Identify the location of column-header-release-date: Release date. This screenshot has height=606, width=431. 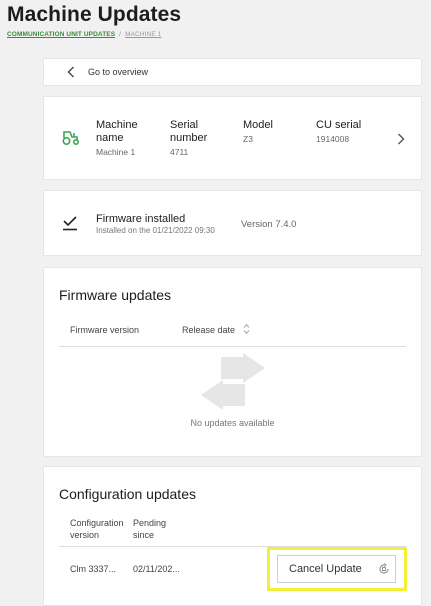
(208, 330).